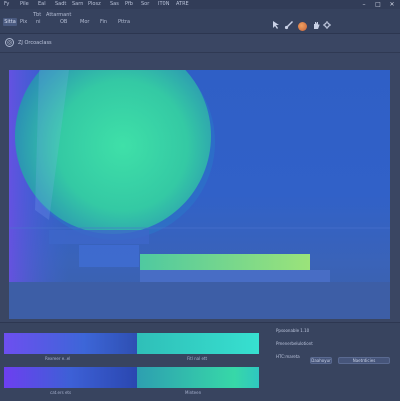 This screenshot has width=400, height=401. Describe the element at coordinates (9, 42) in the screenshot. I see `location-icon: ◎` at that location.